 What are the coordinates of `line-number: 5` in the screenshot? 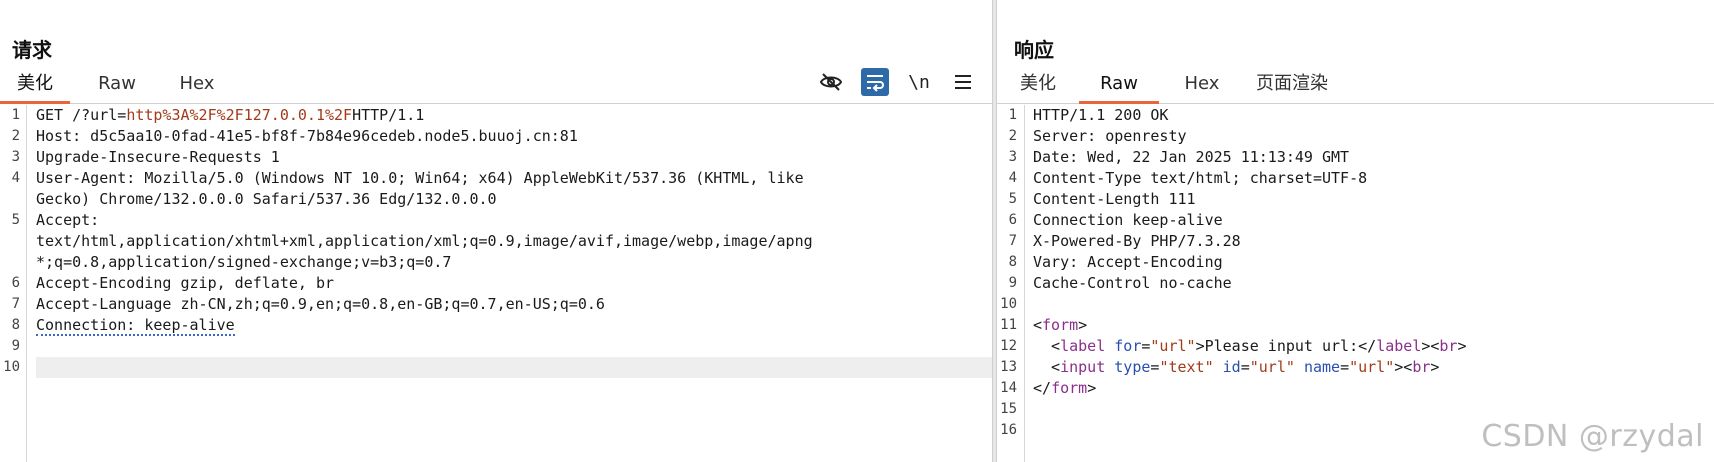 It's located at (1012, 199).